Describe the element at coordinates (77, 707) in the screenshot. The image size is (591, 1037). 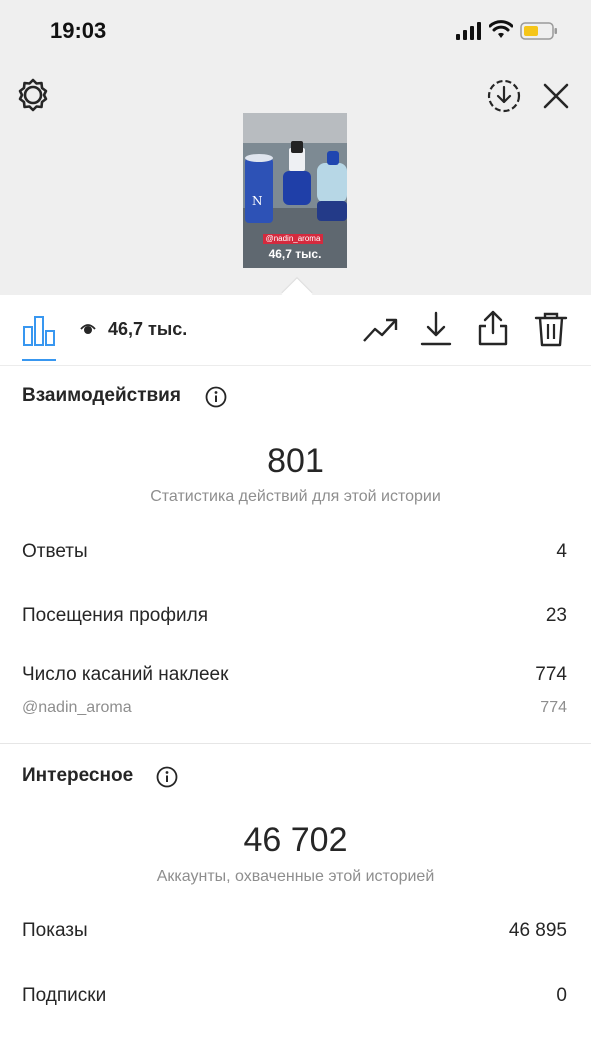
I see `row-label-sticker-handle: @nadin_aroma` at that location.